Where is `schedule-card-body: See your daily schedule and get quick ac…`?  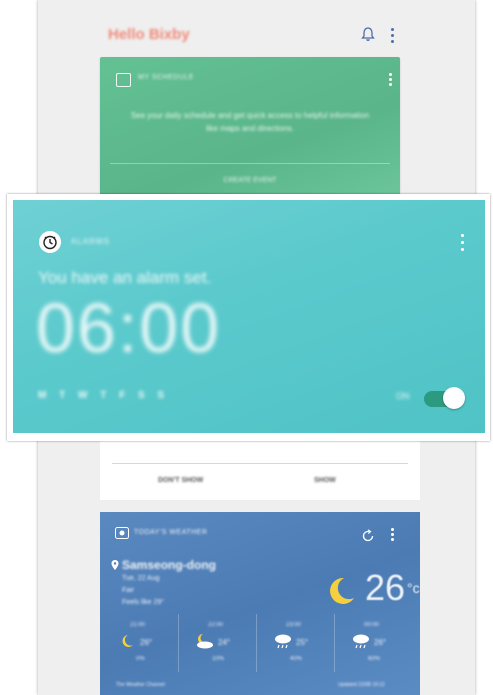
schedule-card-body: See your daily schedule and get quick ac… is located at coordinates (250, 122).